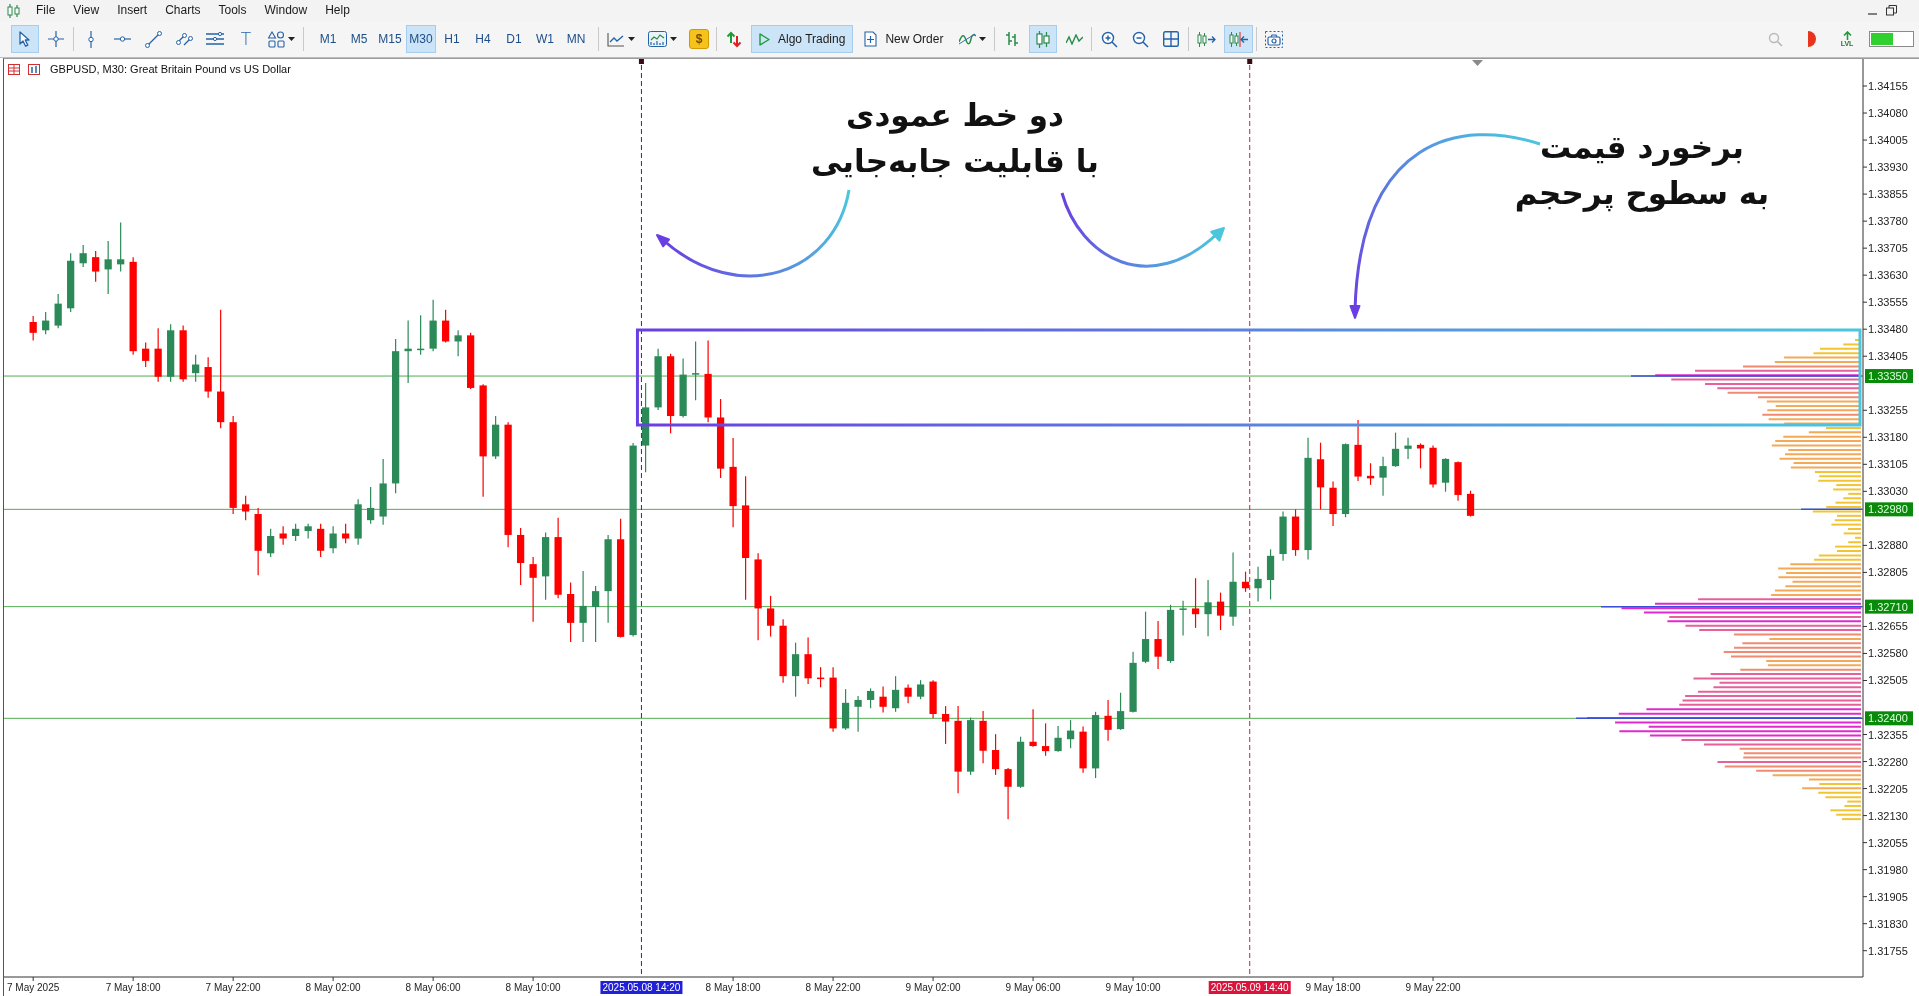  I want to click on text-tool-button: T, so click(246, 39).